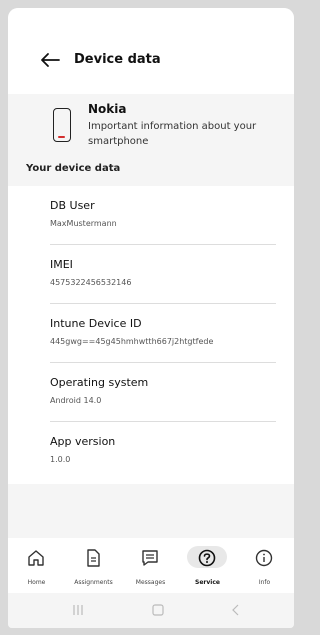 The height and width of the screenshot is (635, 320). Describe the element at coordinates (207, 558) in the screenshot. I see `help-circle-icon` at that location.